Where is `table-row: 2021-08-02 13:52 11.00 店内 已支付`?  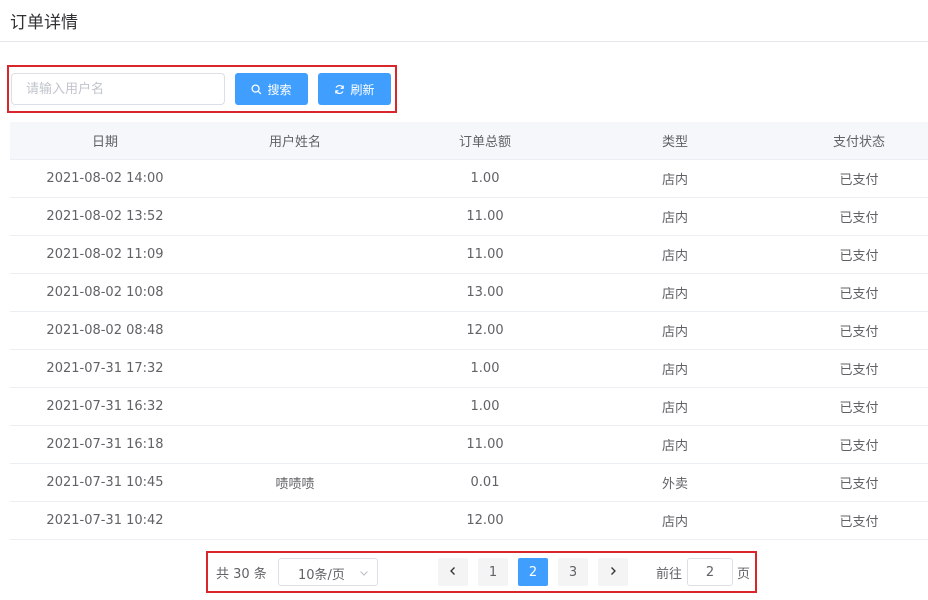 table-row: 2021-08-02 13:52 11.00 店内 已支付 is located at coordinates (469, 217).